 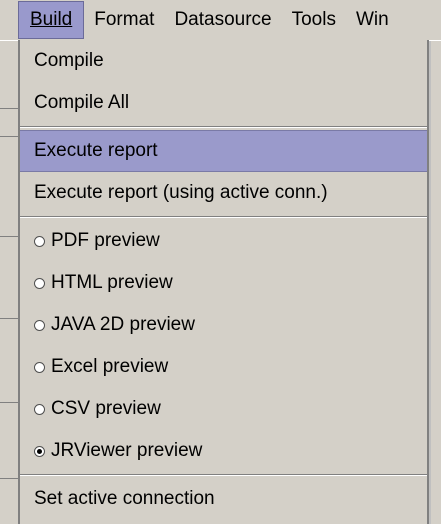 I want to click on menu-window-label: Win, so click(x=372, y=19).